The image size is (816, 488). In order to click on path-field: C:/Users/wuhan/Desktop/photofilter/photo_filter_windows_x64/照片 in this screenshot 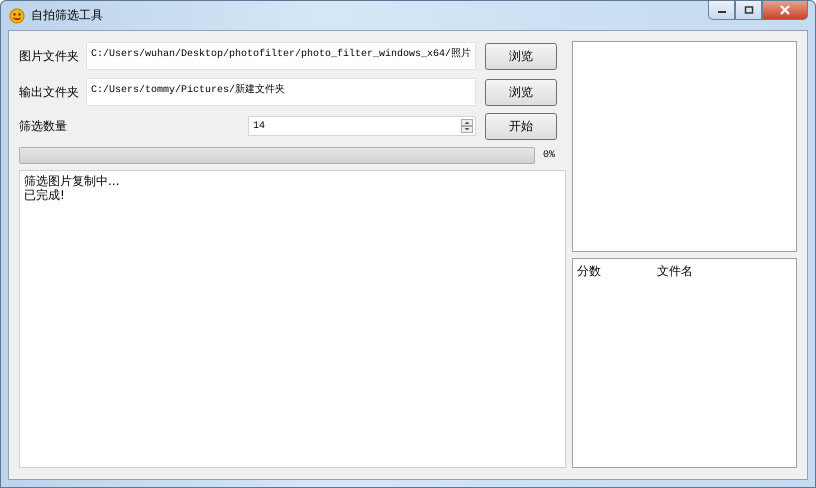, I will do `click(281, 56)`.